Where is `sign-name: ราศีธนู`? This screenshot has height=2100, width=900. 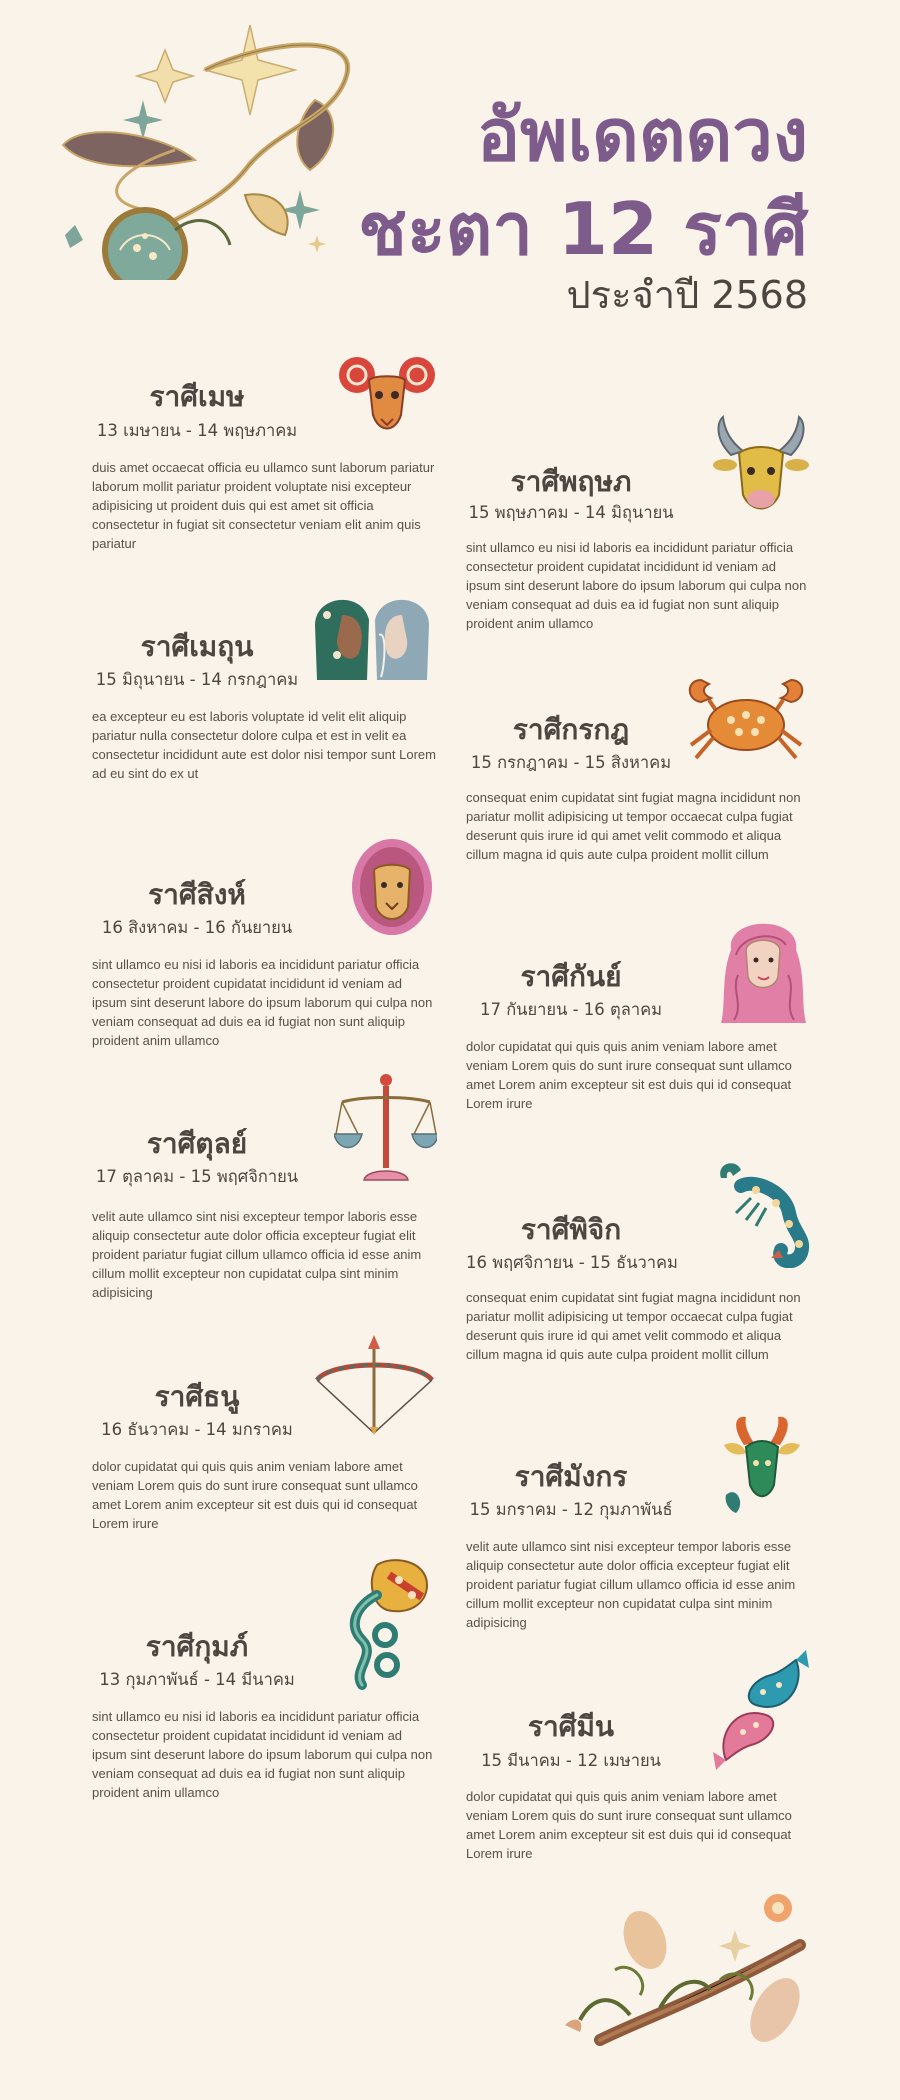 sign-name: ราศีธนู is located at coordinates (197, 1396).